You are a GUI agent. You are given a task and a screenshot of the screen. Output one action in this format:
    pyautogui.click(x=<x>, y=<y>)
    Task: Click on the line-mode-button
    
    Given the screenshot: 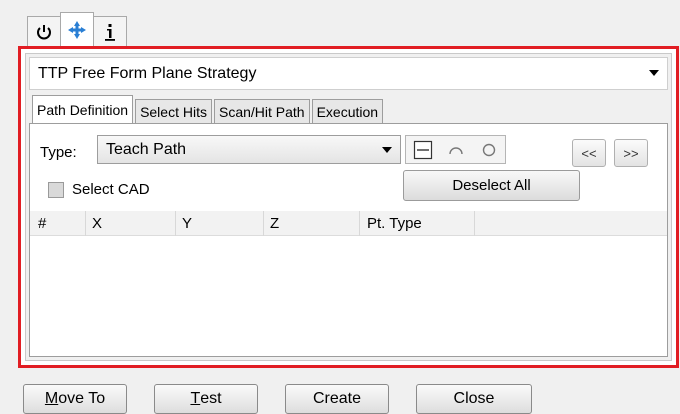 What is the action you would take?
    pyautogui.click(x=422, y=149)
    